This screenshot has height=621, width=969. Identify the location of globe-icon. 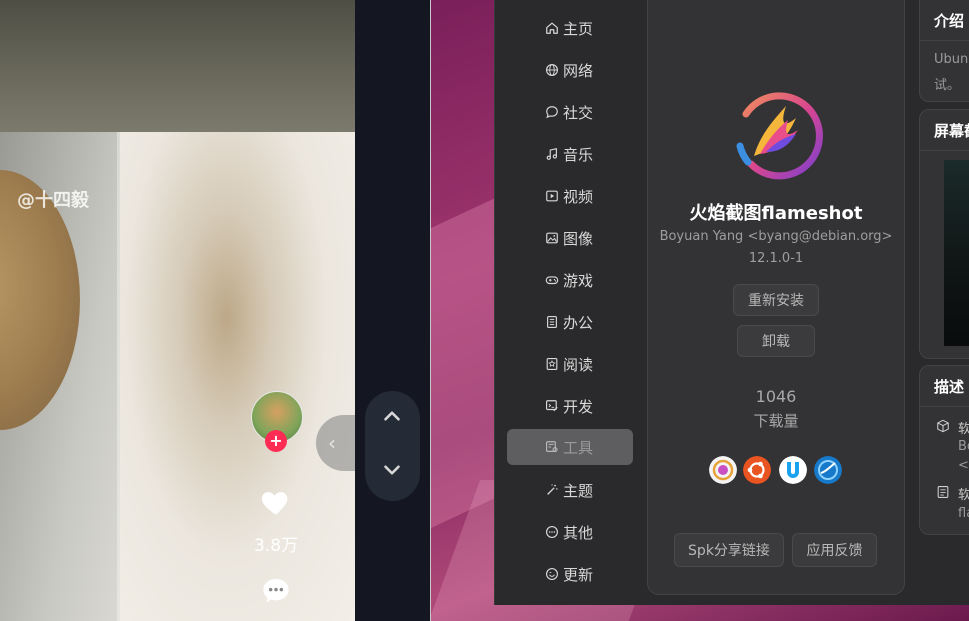
(552, 70).